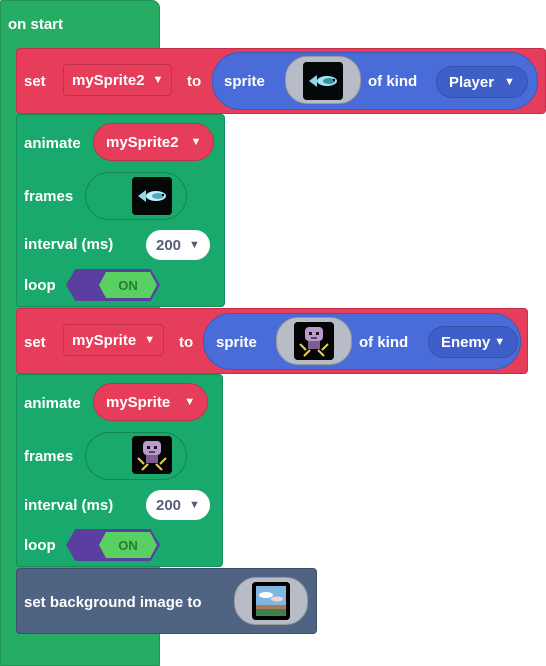 The width and height of the screenshot is (546, 666). I want to click on on-start-label: on start, so click(36, 24).